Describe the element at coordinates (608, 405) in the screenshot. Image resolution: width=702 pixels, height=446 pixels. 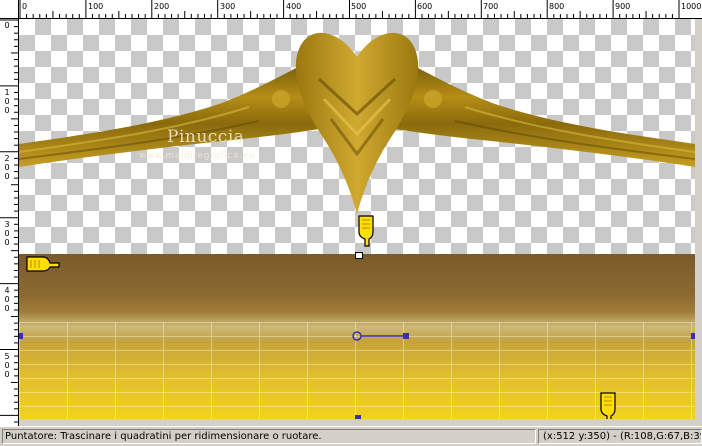
I see `hand-pointing-down-icon-bottom` at that location.